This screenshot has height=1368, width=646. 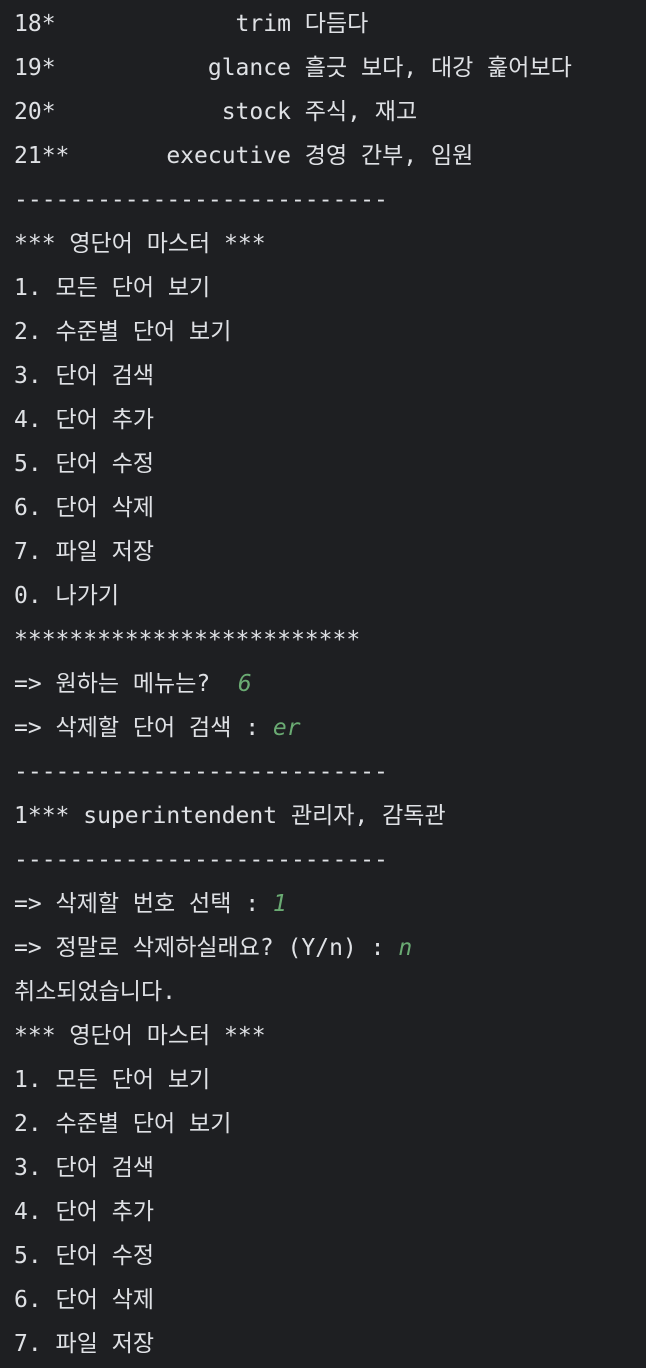 What do you see at coordinates (279, 904) in the screenshot?
I see `user-input: 1` at bounding box center [279, 904].